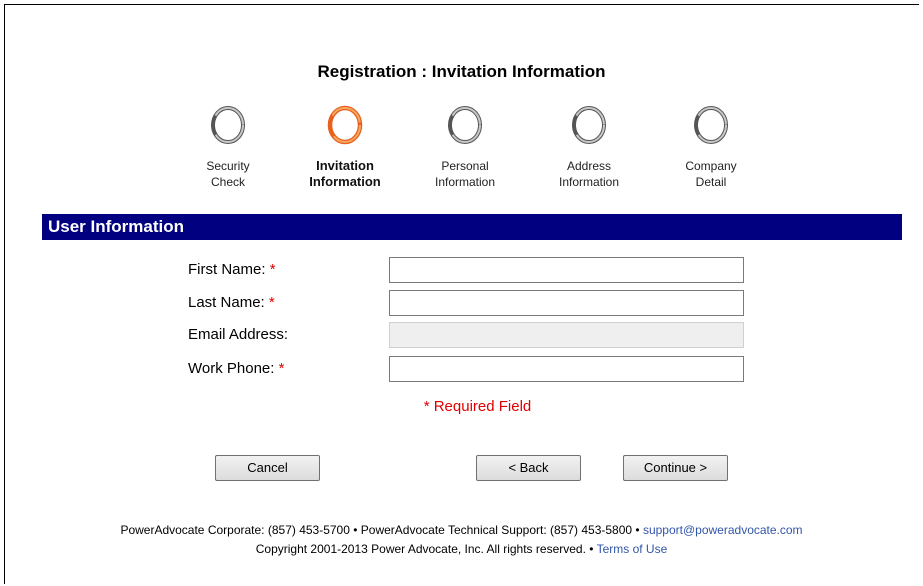 The height and width of the screenshot is (586, 923). I want to click on first-name-label: First Name: *, so click(232, 269).